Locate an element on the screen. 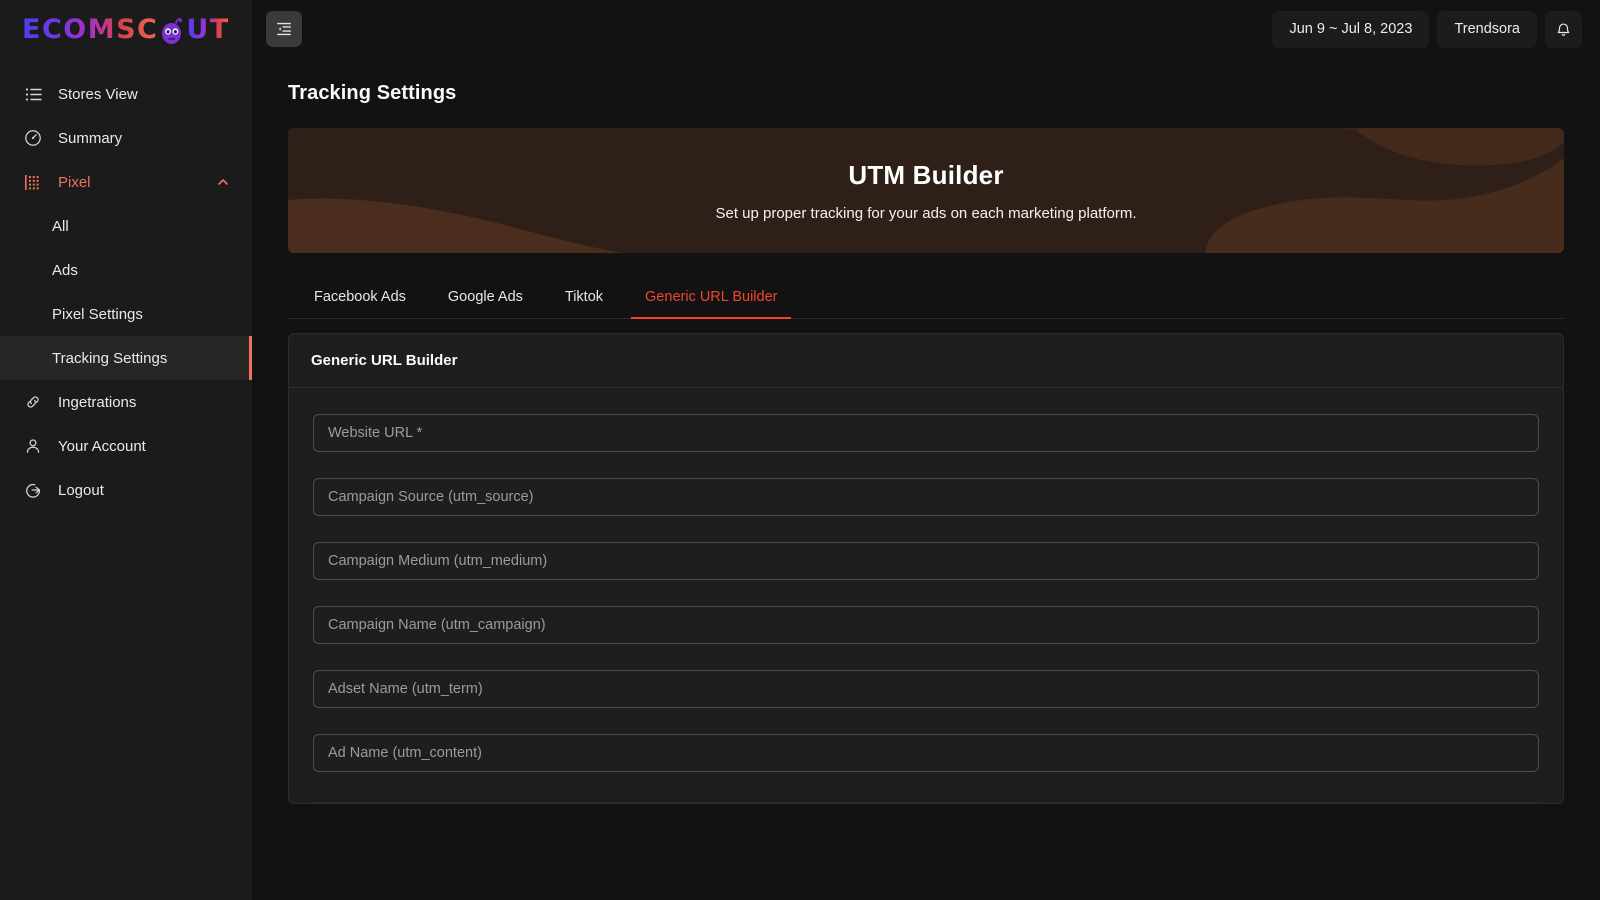 This screenshot has height=900, width=1600. sidebar-item-summary: Summary is located at coordinates (126, 138).